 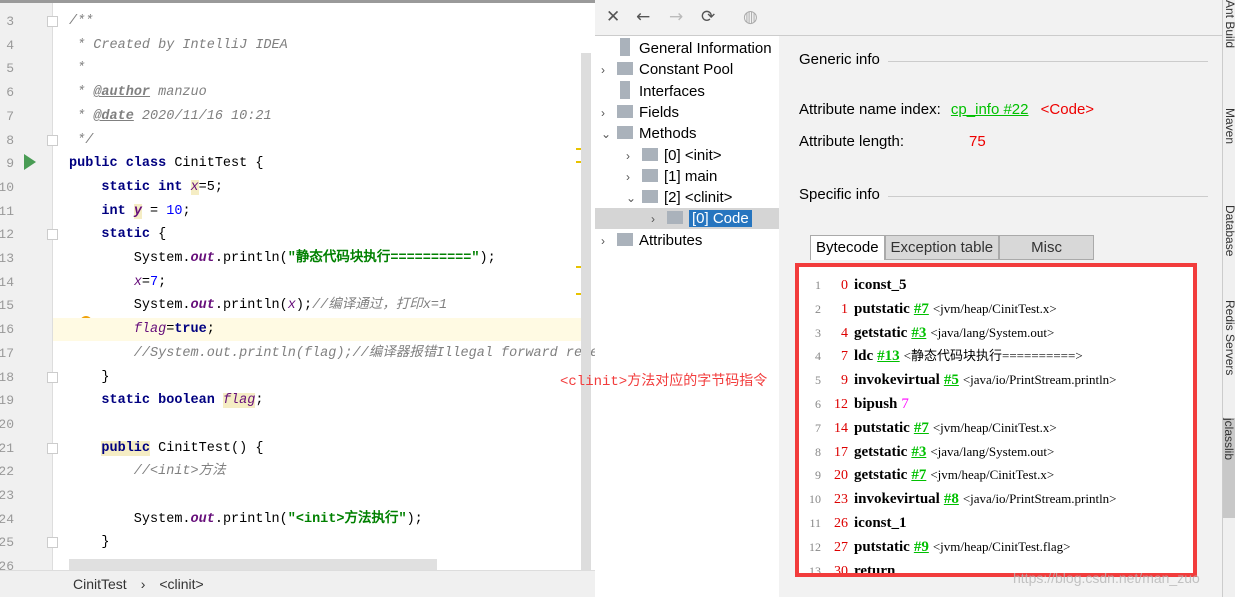 I want to click on code-token: manzuo, so click(x=178, y=93).